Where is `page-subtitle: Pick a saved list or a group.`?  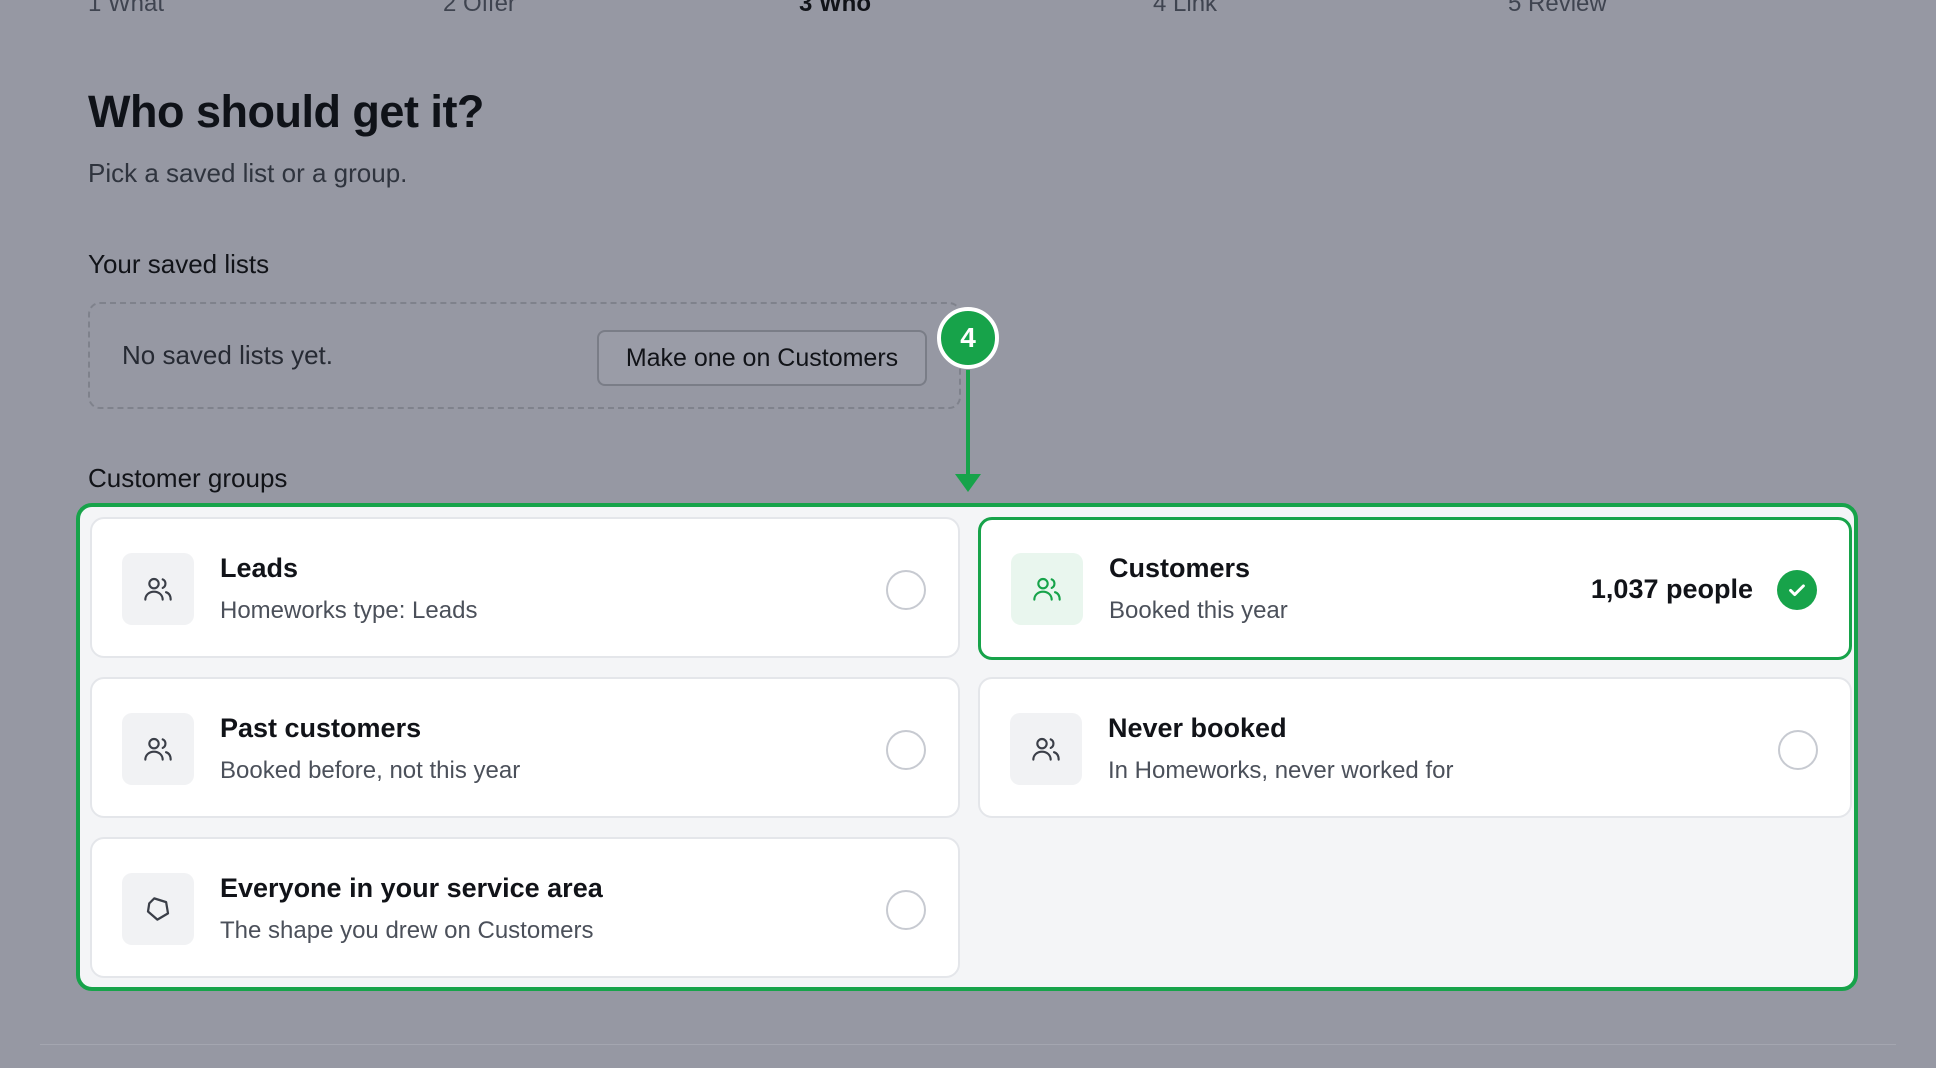
page-subtitle: Pick a saved list or a group. is located at coordinates (248, 173).